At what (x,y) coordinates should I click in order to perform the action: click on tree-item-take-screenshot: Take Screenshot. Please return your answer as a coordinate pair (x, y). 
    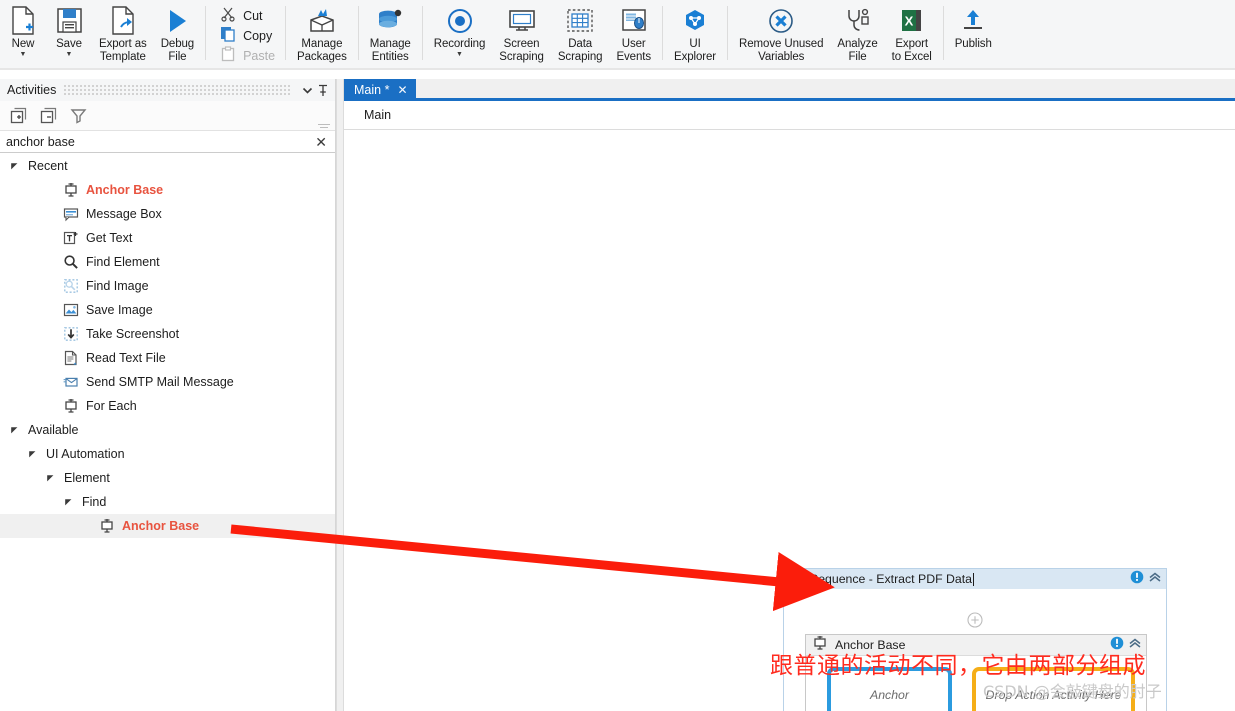
    Looking at the image, I should click on (167, 334).